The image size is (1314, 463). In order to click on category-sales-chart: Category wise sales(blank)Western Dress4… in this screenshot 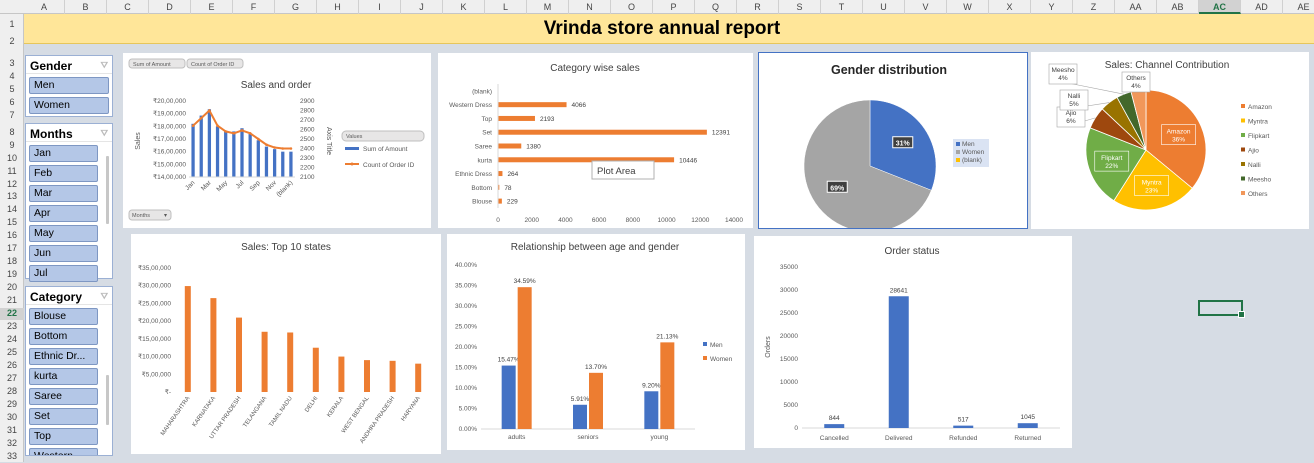, I will do `click(595, 140)`.